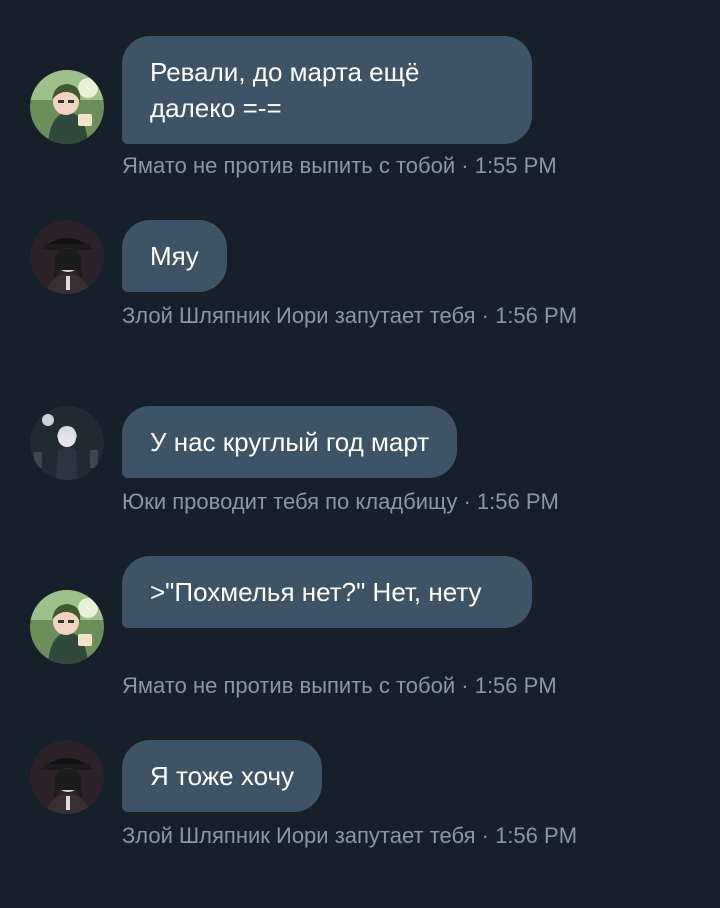  Describe the element at coordinates (340, 501) in the screenshot. I see `message-meta: Юки проводит тебя по кладбищу · 1:56 PM` at that location.